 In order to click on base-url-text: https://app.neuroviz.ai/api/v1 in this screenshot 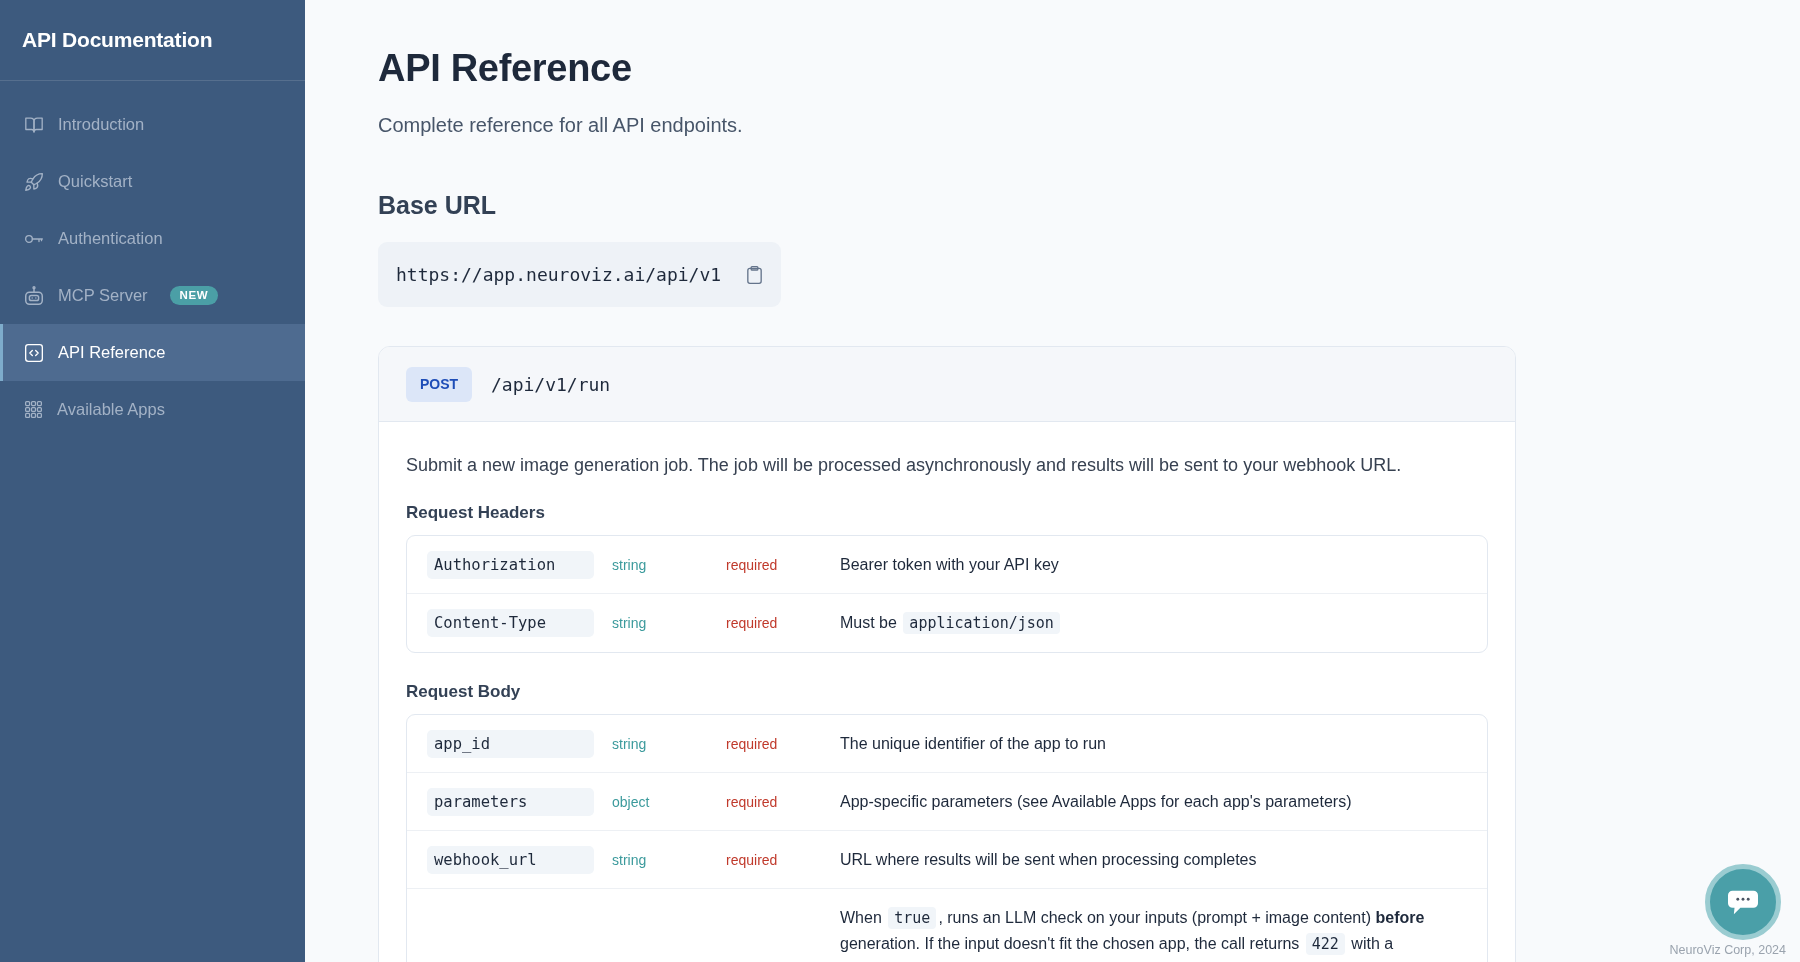, I will do `click(559, 274)`.